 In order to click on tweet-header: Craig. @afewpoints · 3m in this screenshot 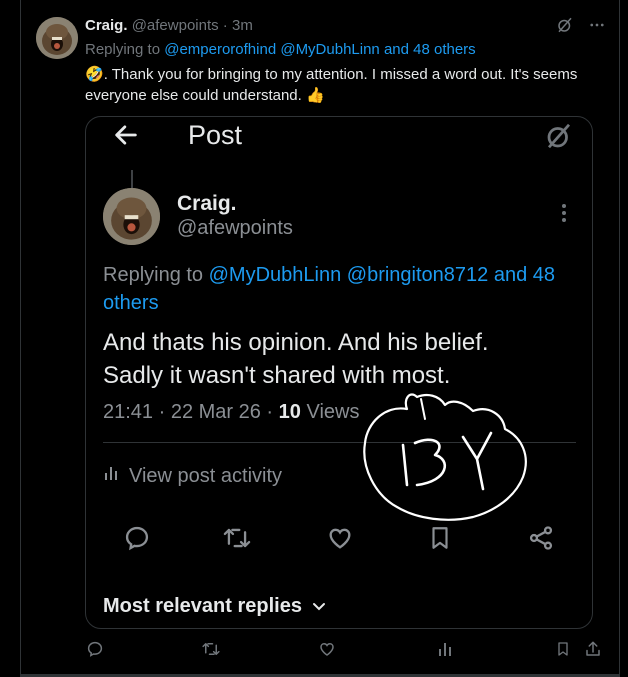, I will do `click(169, 25)`.